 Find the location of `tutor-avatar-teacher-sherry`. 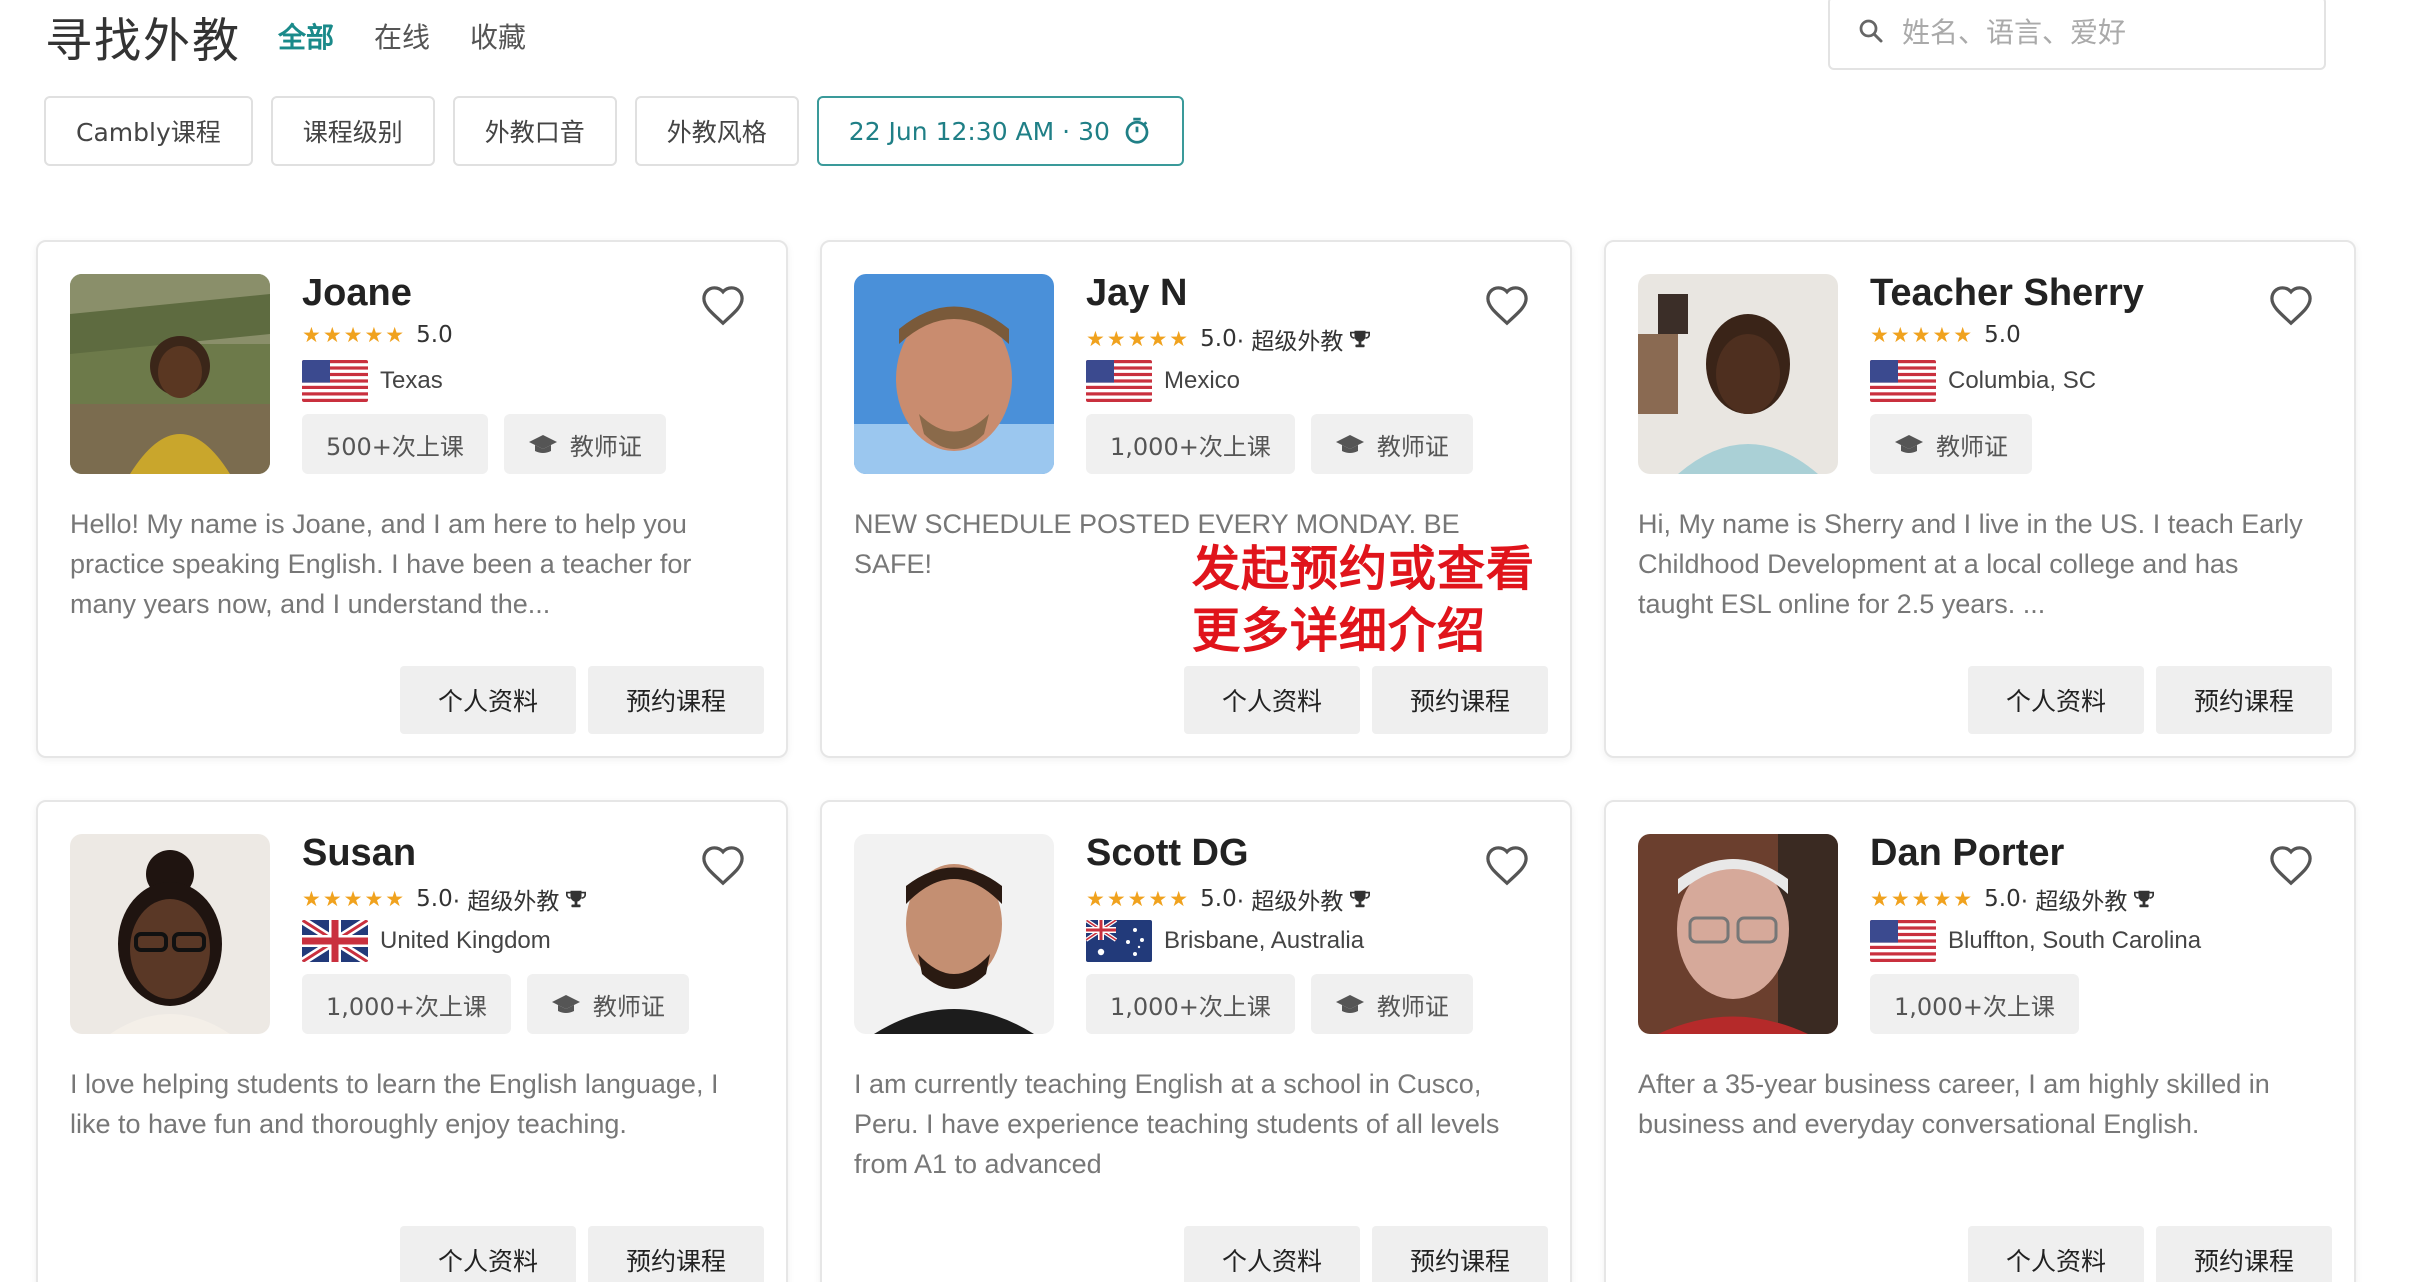

tutor-avatar-teacher-sherry is located at coordinates (1738, 374).